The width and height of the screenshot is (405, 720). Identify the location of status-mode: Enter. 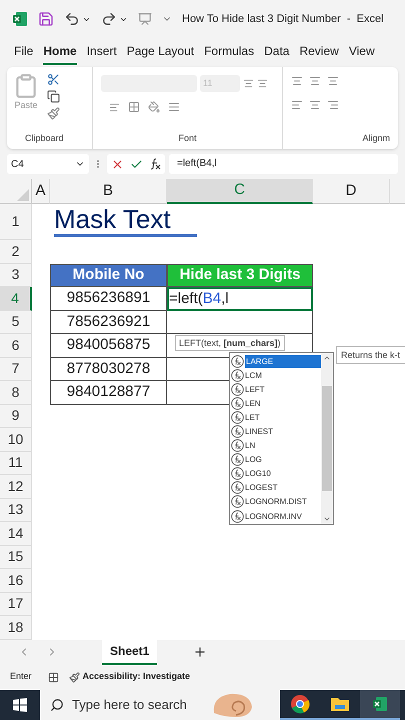
(21, 677).